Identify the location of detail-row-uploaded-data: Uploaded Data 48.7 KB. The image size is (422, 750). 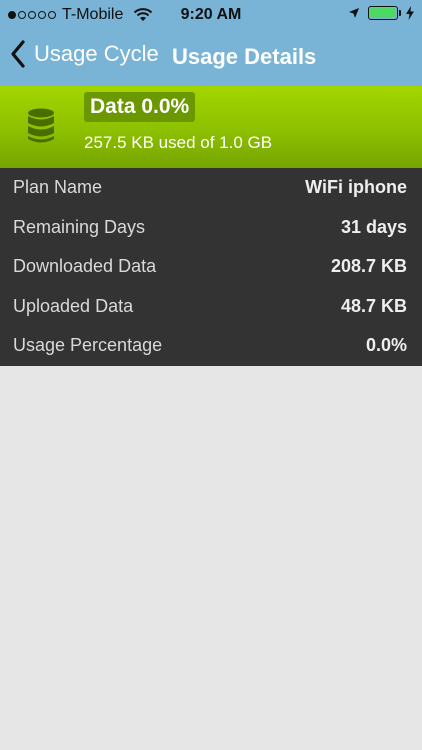
(211, 306).